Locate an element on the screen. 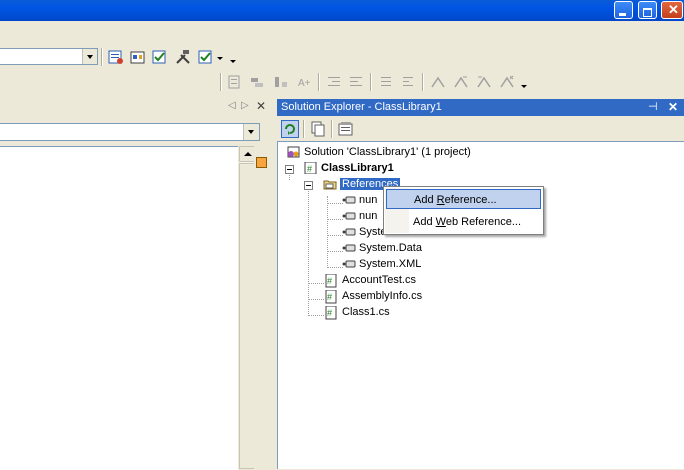 Image resolution: width=684 pixels, height=470 pixels. tree-item-label: Class1.cs is located at coordinates (366, 312).